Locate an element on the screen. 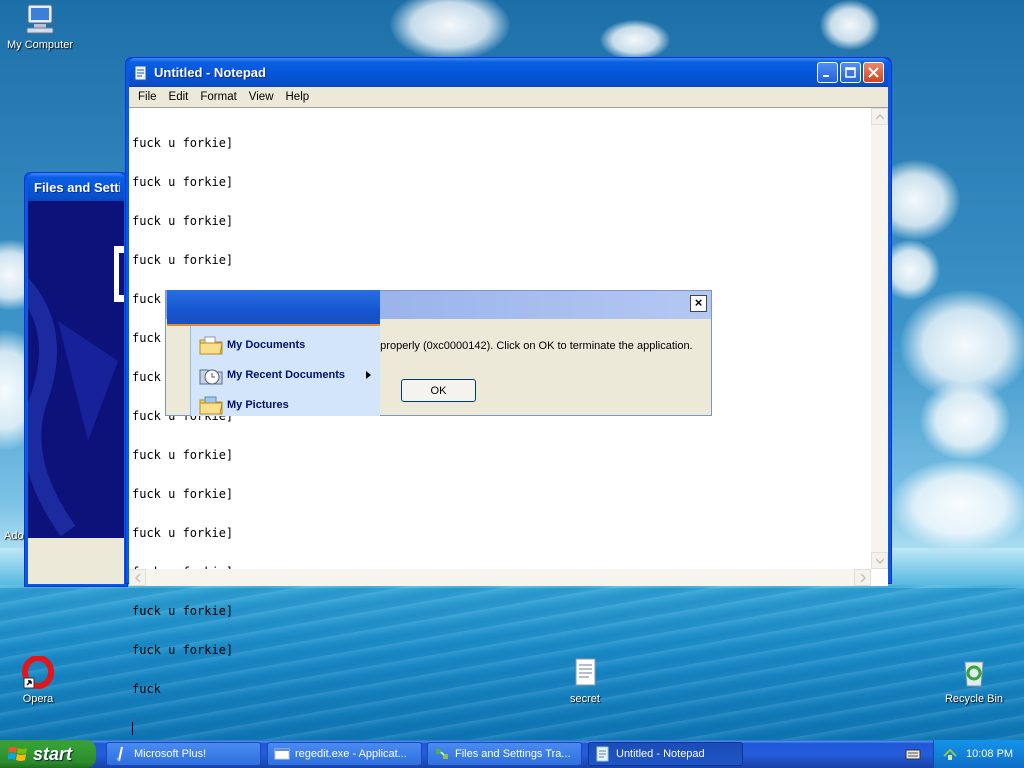 The height and width of the screenshot is (768, 1024). menu-view: View is located at coordinates (261, 97).